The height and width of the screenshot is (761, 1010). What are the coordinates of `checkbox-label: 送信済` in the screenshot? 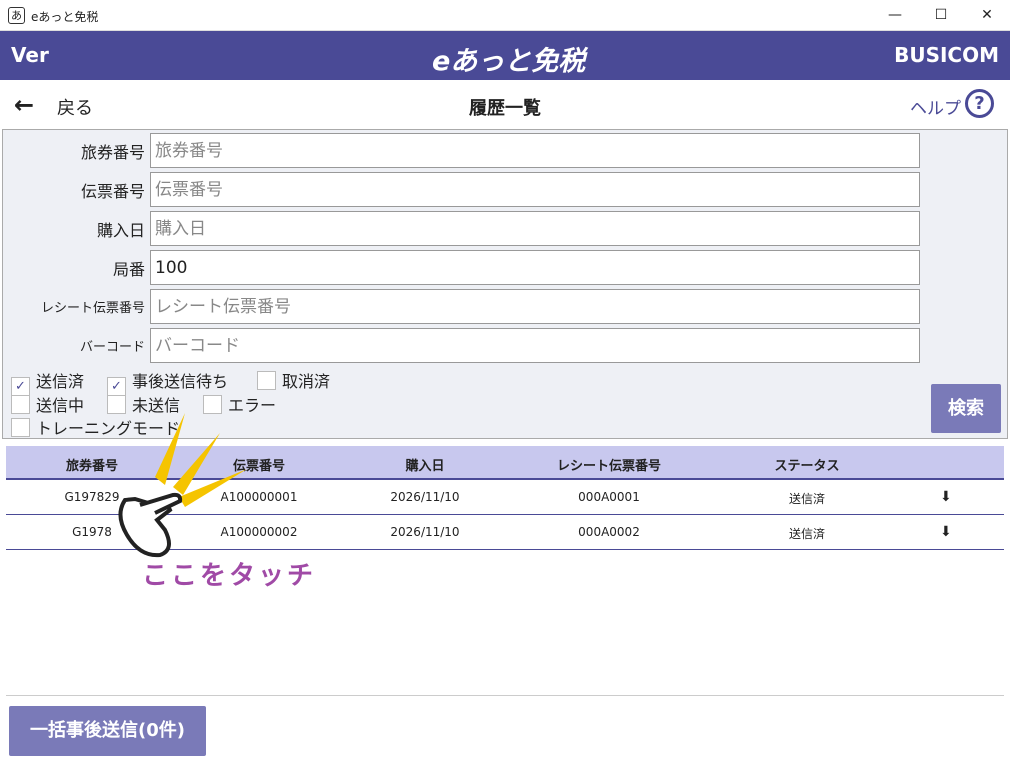 It's located at (60, 381).